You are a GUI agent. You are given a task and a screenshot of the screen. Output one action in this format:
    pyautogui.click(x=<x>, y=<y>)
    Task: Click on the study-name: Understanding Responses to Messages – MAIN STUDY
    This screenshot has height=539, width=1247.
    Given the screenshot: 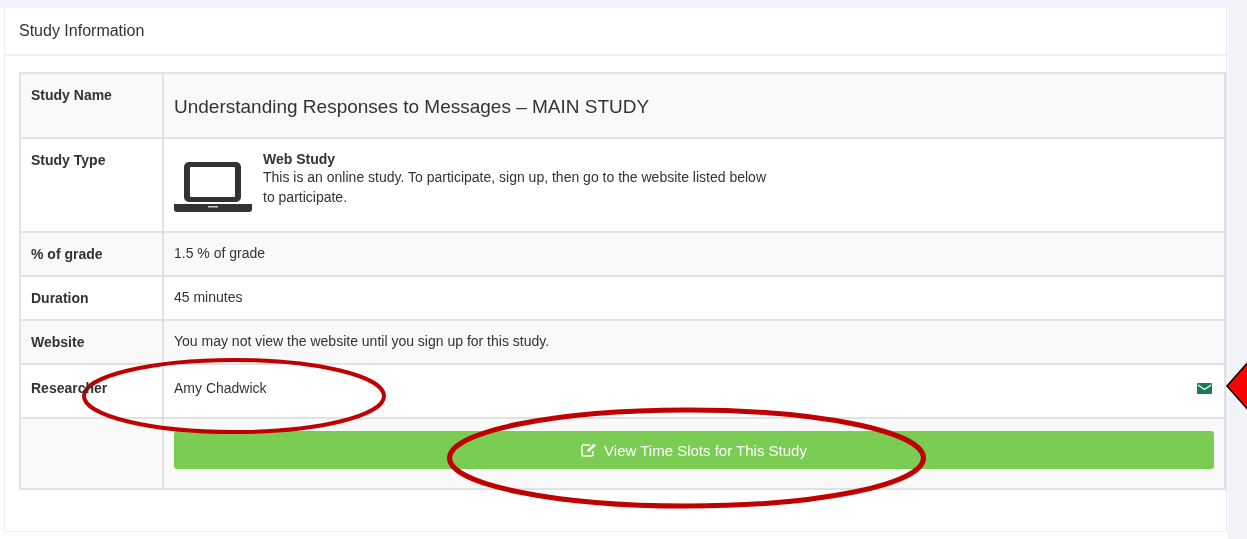 What is the action you would take?
    pyautogui.click(x=412, y=106)
    